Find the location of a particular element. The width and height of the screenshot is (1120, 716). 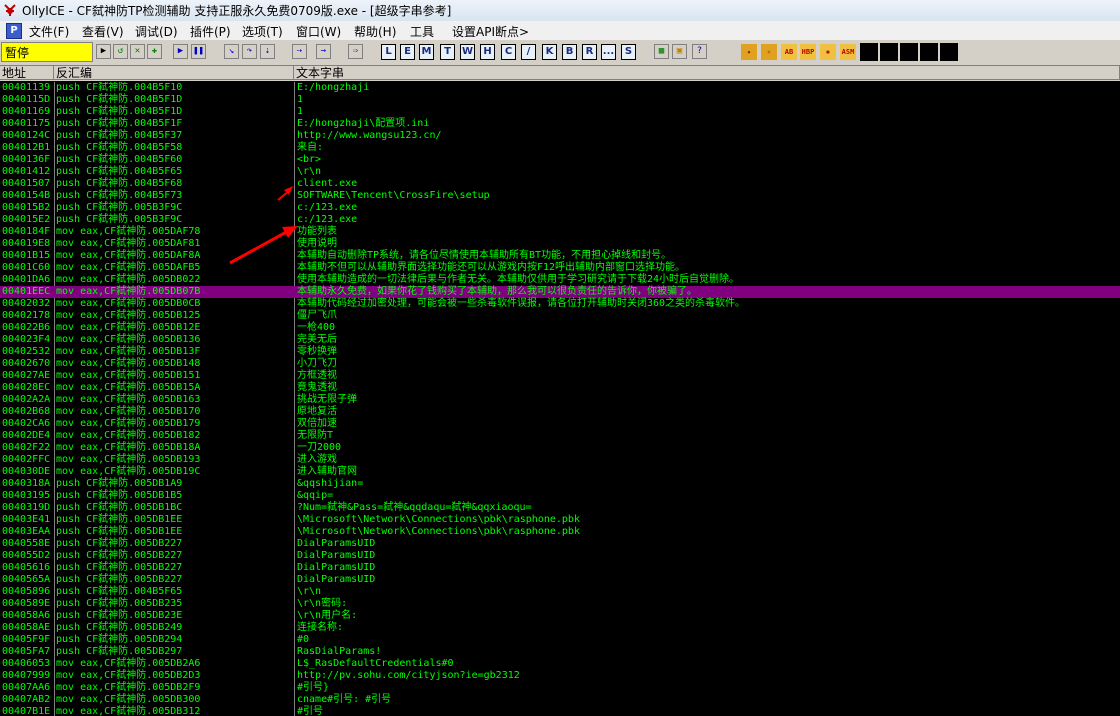

table-row: 00402DE4 mov eax,CF弑神防.005DB182 无限防T is located at coordinates (560, 436).